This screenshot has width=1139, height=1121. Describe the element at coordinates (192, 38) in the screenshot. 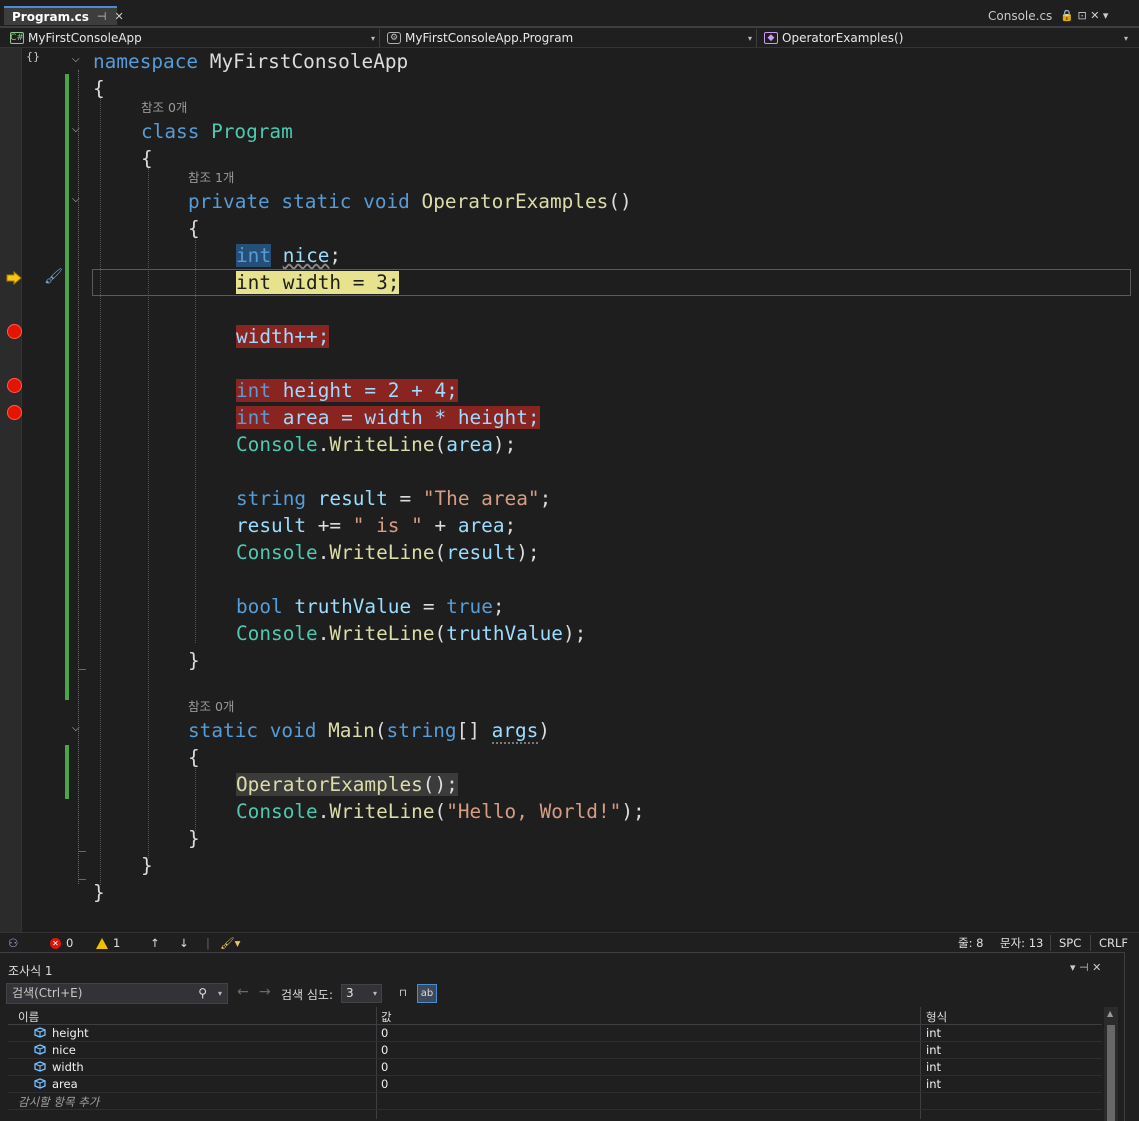

I see `project-dropdown: C# MyFirstConsoleApp ▾` at that location.